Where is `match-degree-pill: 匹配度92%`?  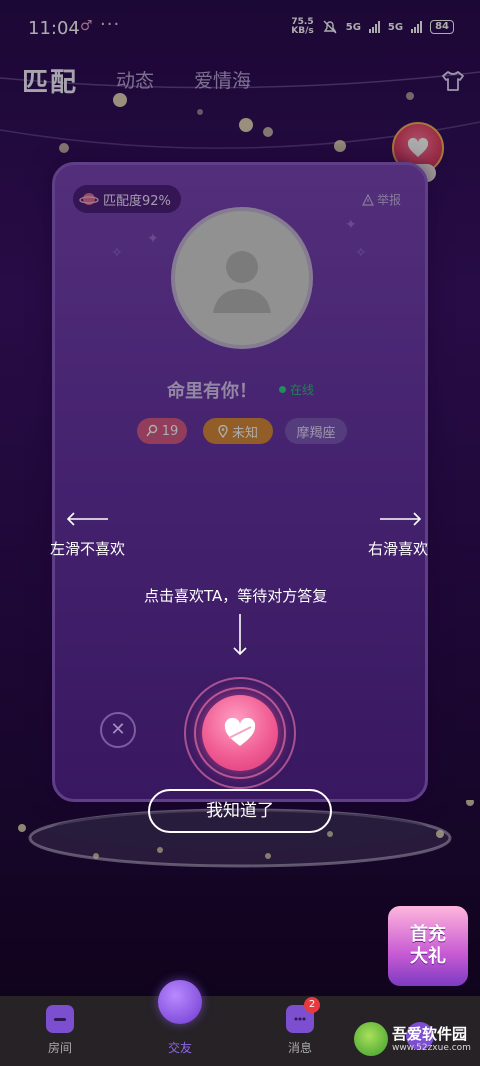
match-degree-pill: 匹配度92% is located at coordinates (127, 199).